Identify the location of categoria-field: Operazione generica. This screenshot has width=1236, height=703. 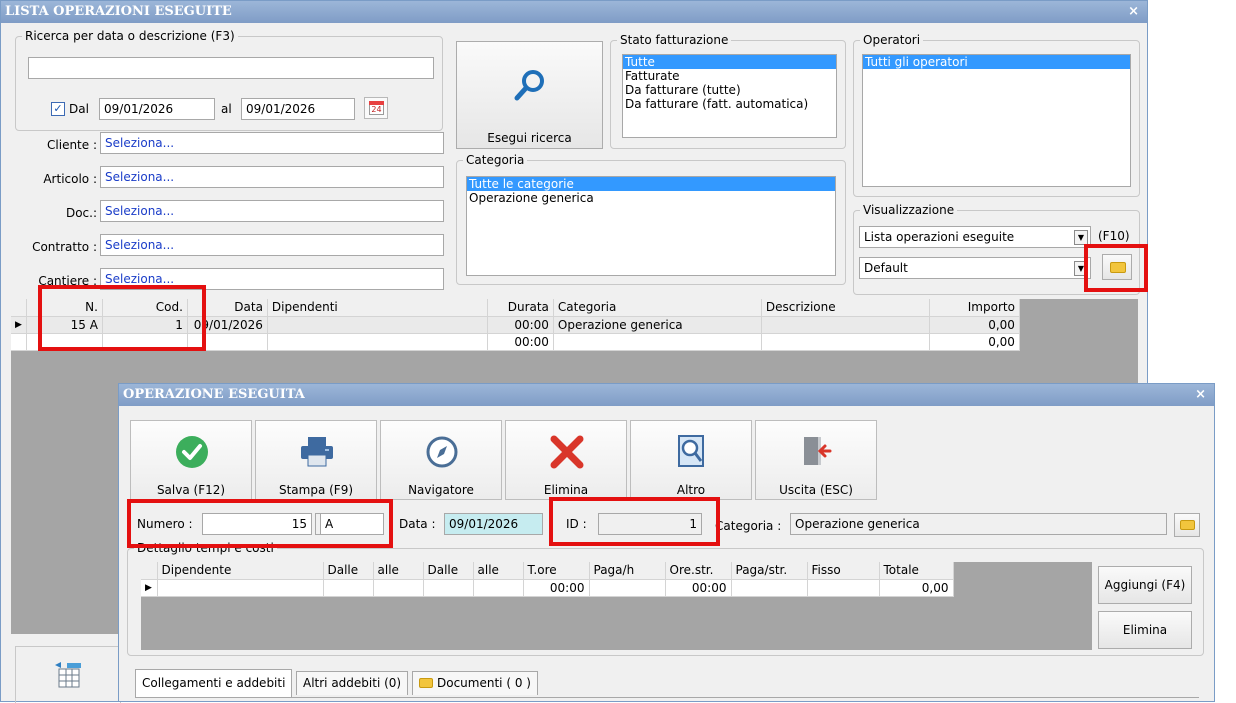
(978, 524).